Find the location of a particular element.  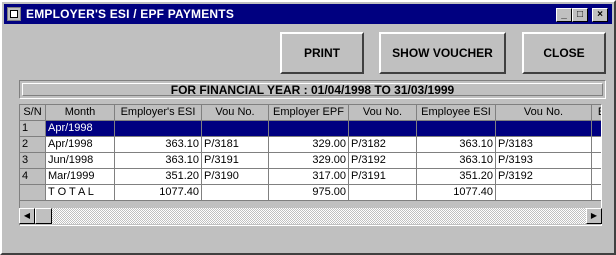

row-number: 1 is located at coordinates (33, 129).